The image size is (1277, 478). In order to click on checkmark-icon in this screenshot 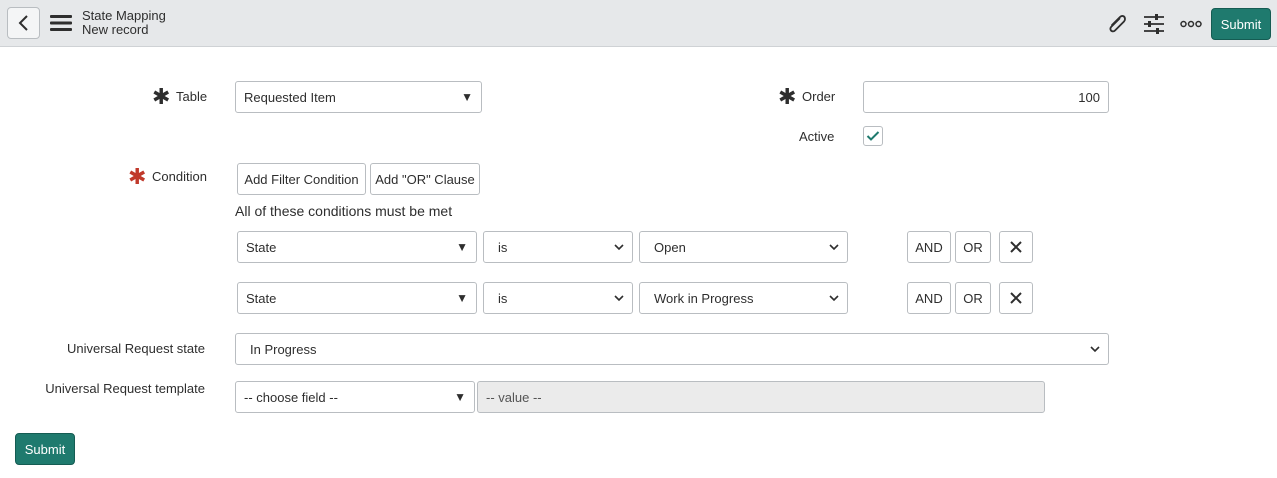, I will do `click(873, 136)`.